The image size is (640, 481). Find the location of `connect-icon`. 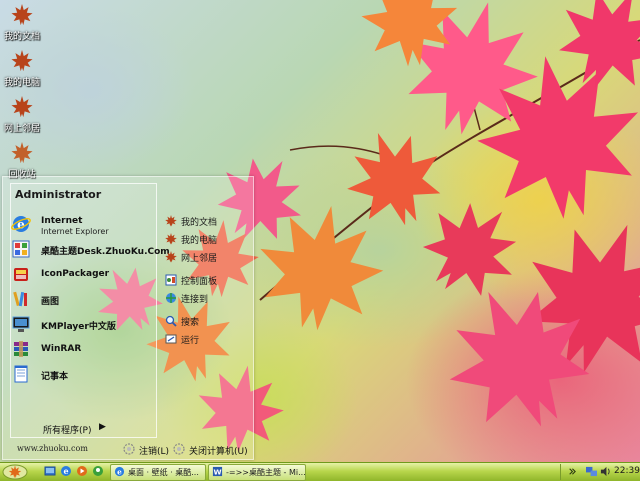

connect-icon is located at coordinates (171, 298).